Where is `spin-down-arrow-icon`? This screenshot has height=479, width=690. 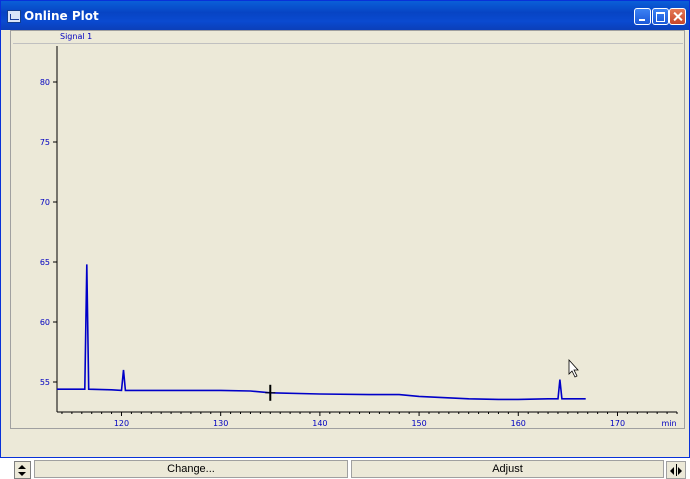
spin-down-arrow-icon is located at coordinates (22, 474).